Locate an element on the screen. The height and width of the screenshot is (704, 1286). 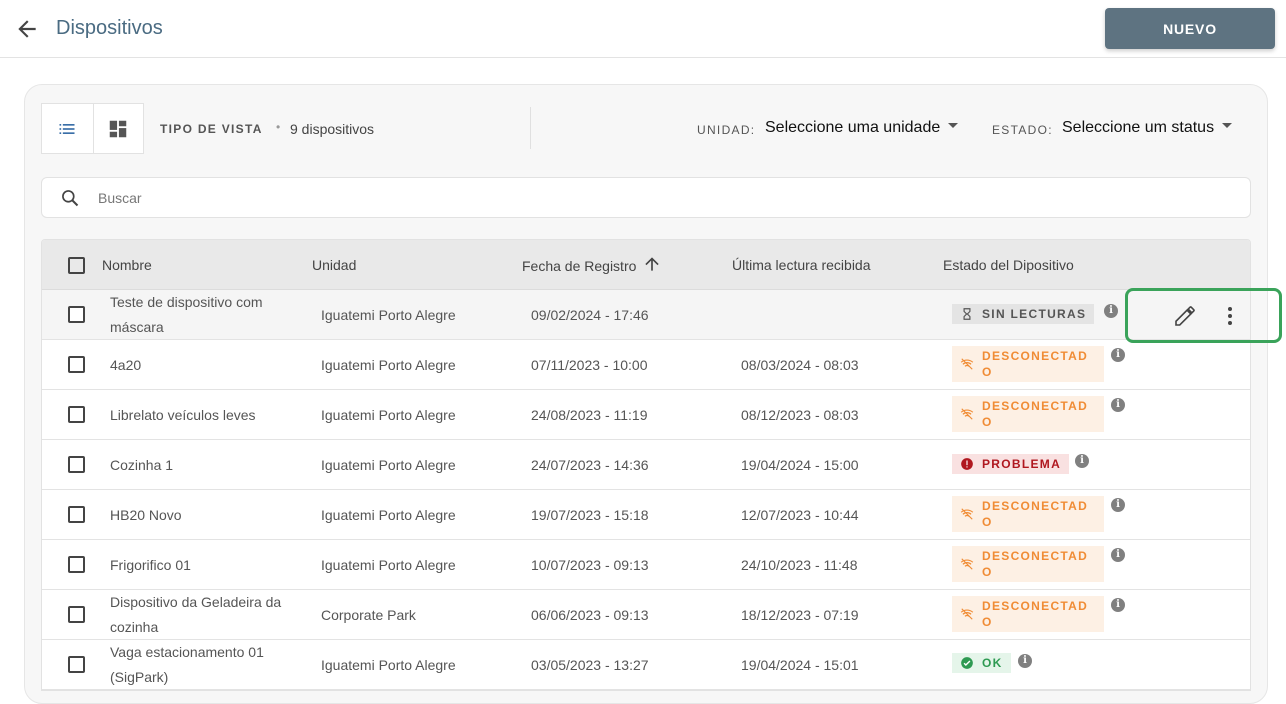
status-badge-label: SIN LECTURAS is located at coordinates (1034, 314).